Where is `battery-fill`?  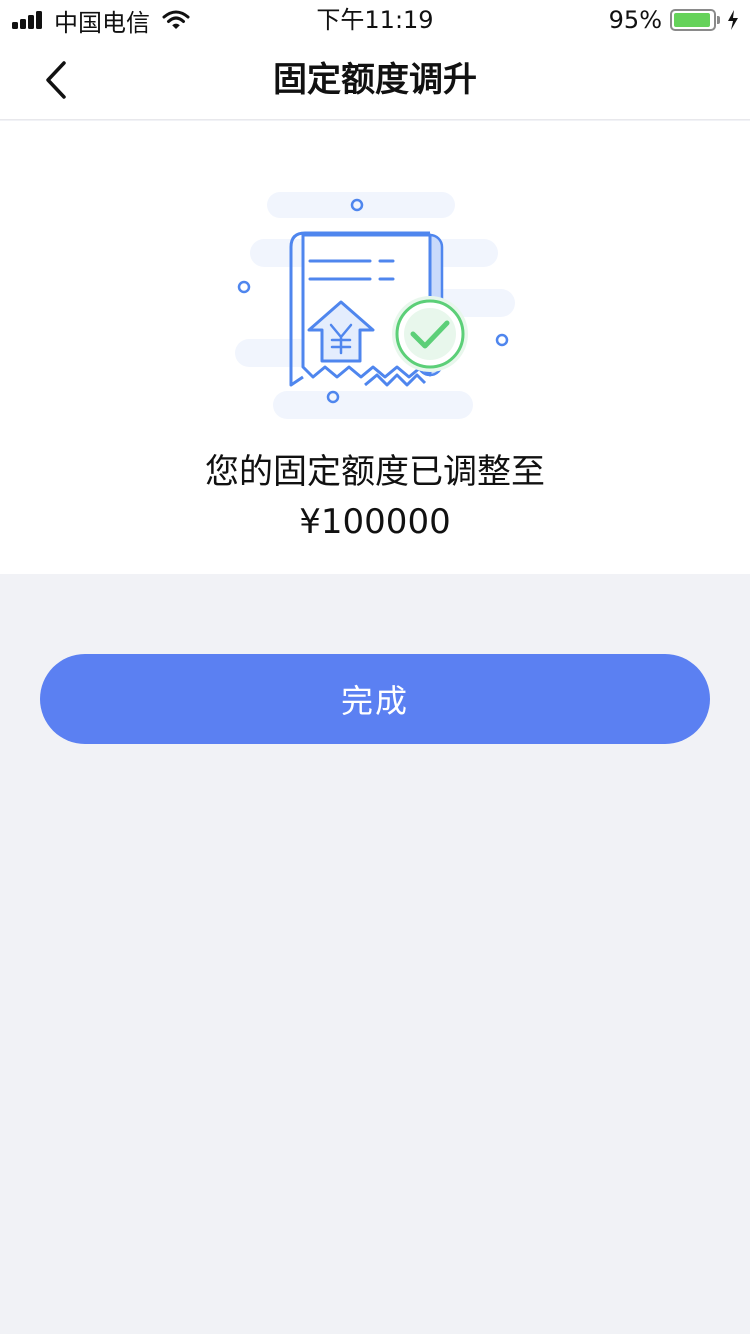
battery-fill is located at coordinates (692, 20).